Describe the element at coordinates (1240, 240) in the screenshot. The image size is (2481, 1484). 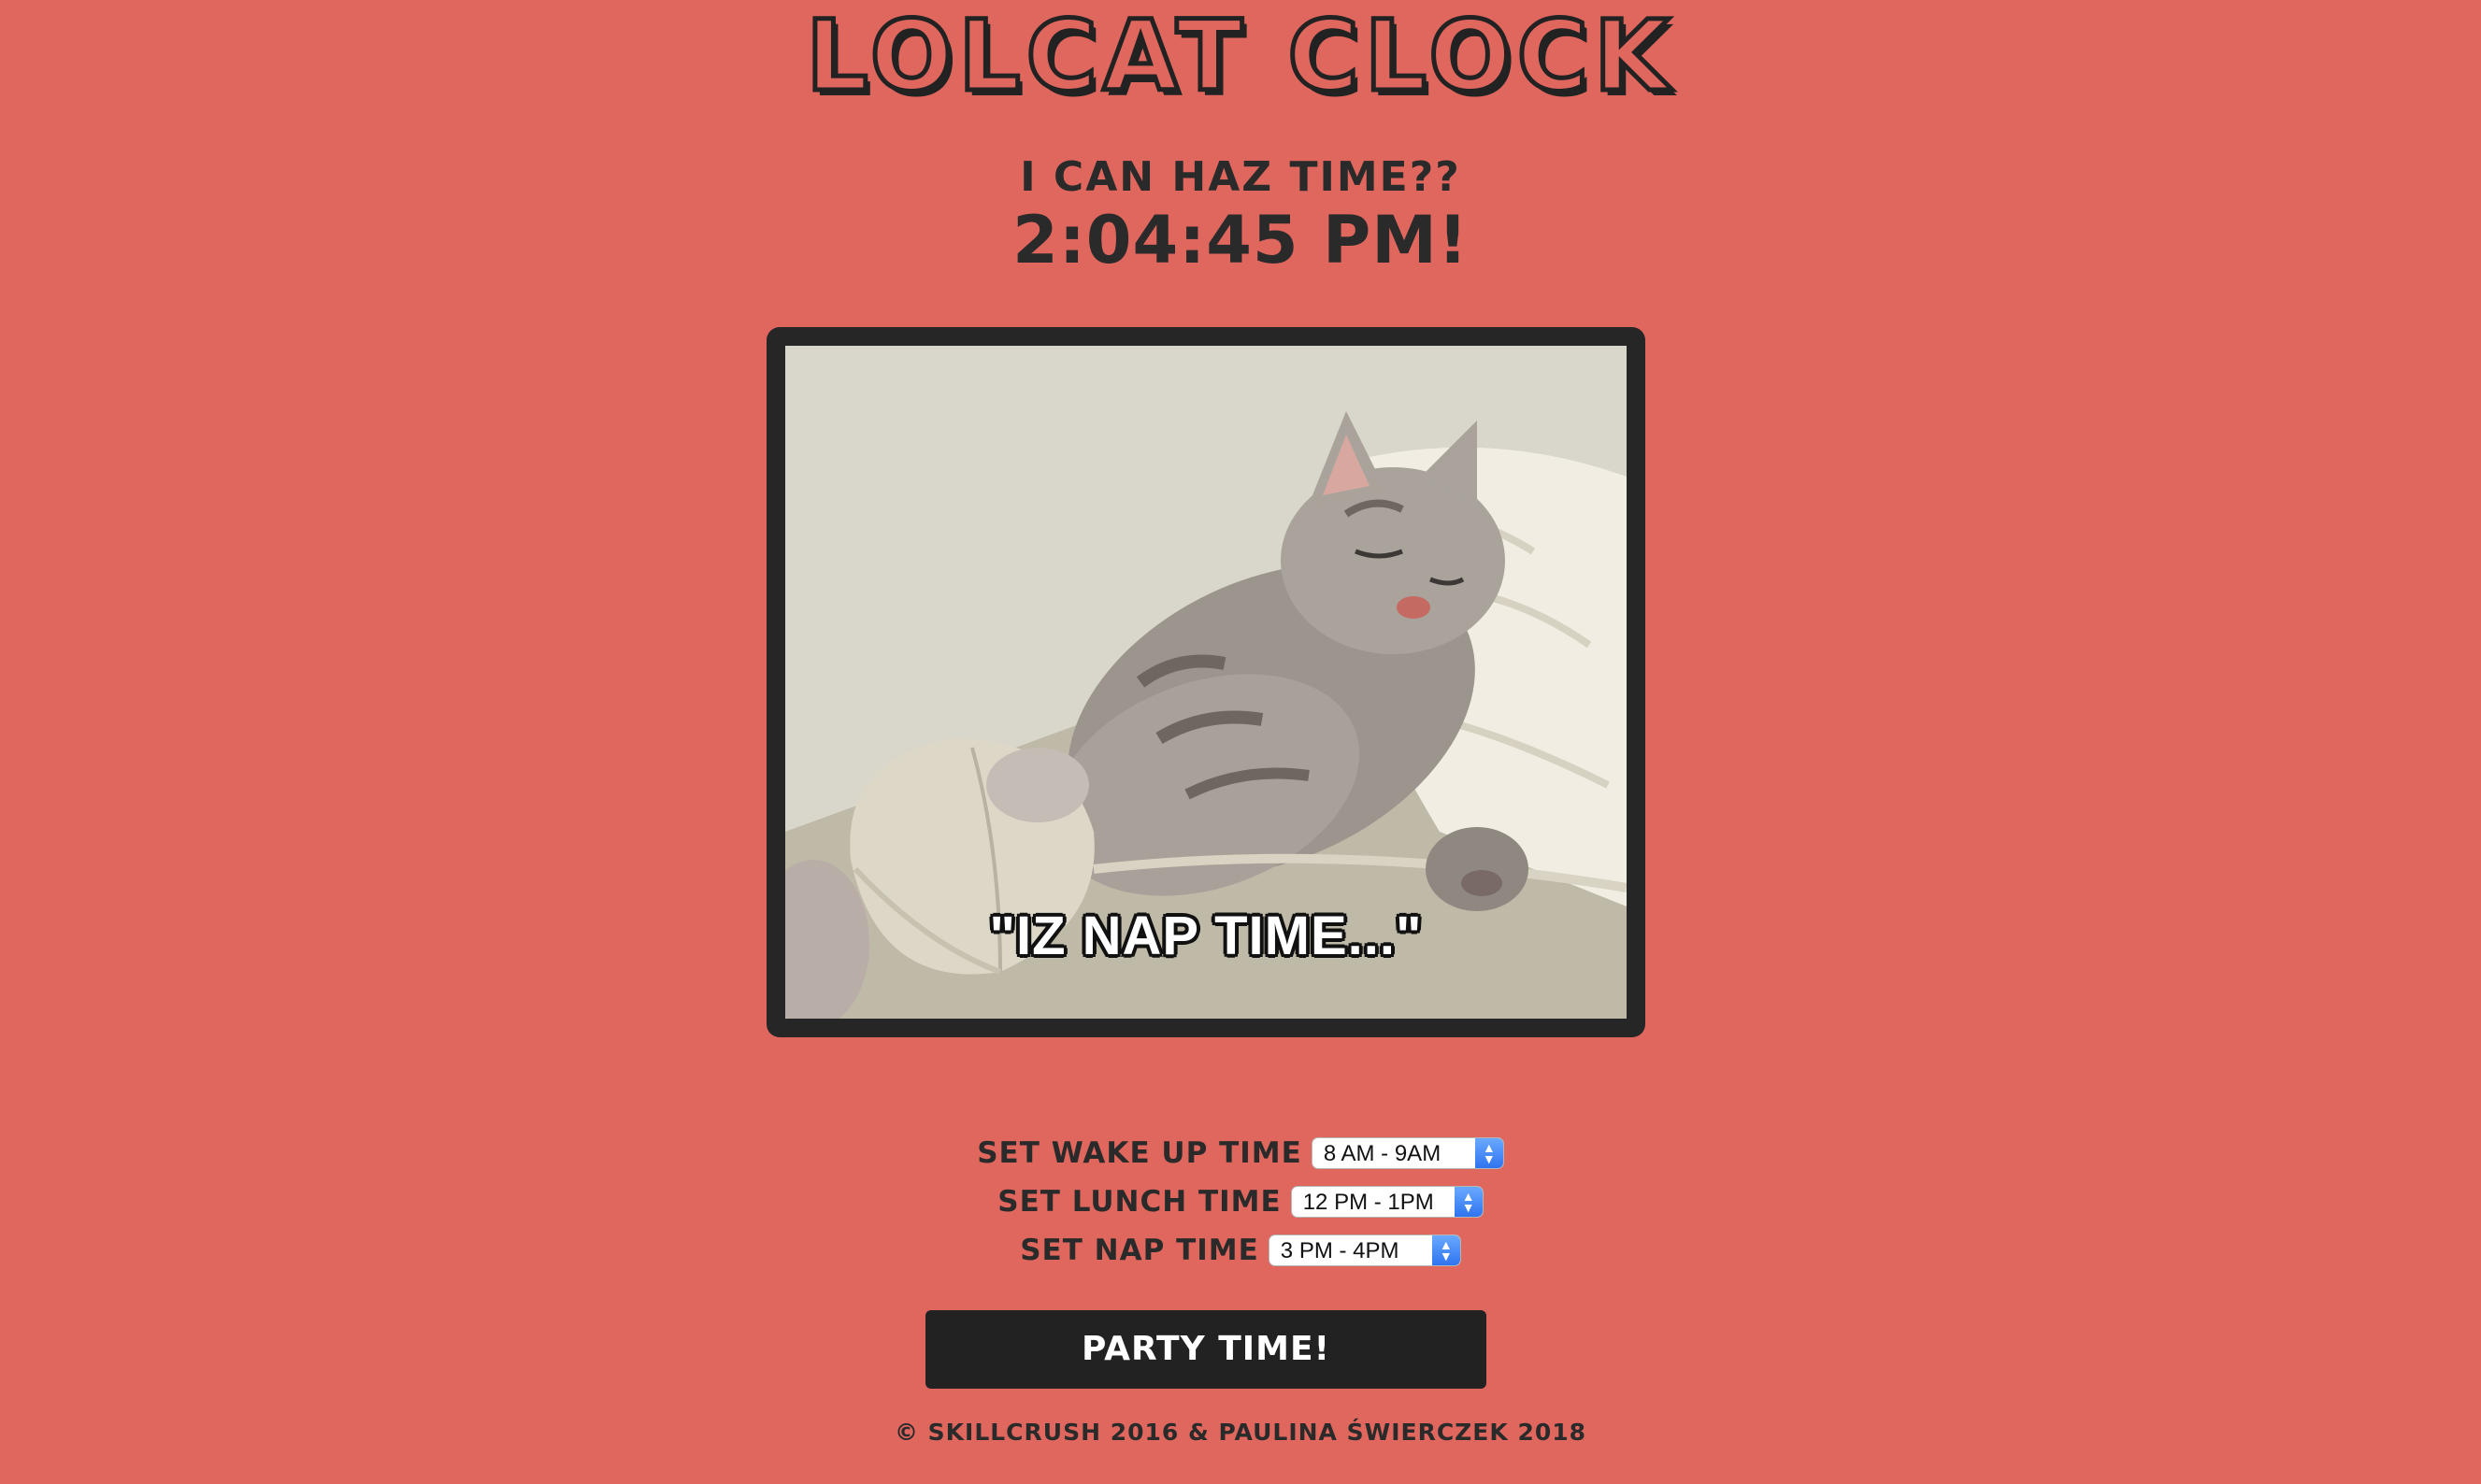
I see `clock-display: 2:04:45 PM!` at that location.